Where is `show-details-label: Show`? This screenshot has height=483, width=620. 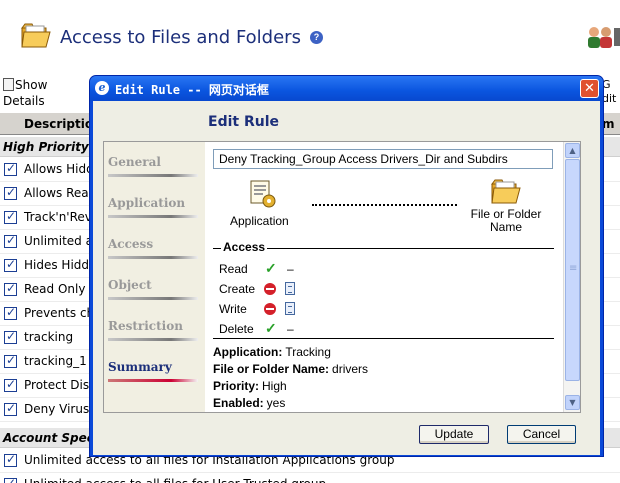 show-details-label: Show is located at coordinates (31, 85).